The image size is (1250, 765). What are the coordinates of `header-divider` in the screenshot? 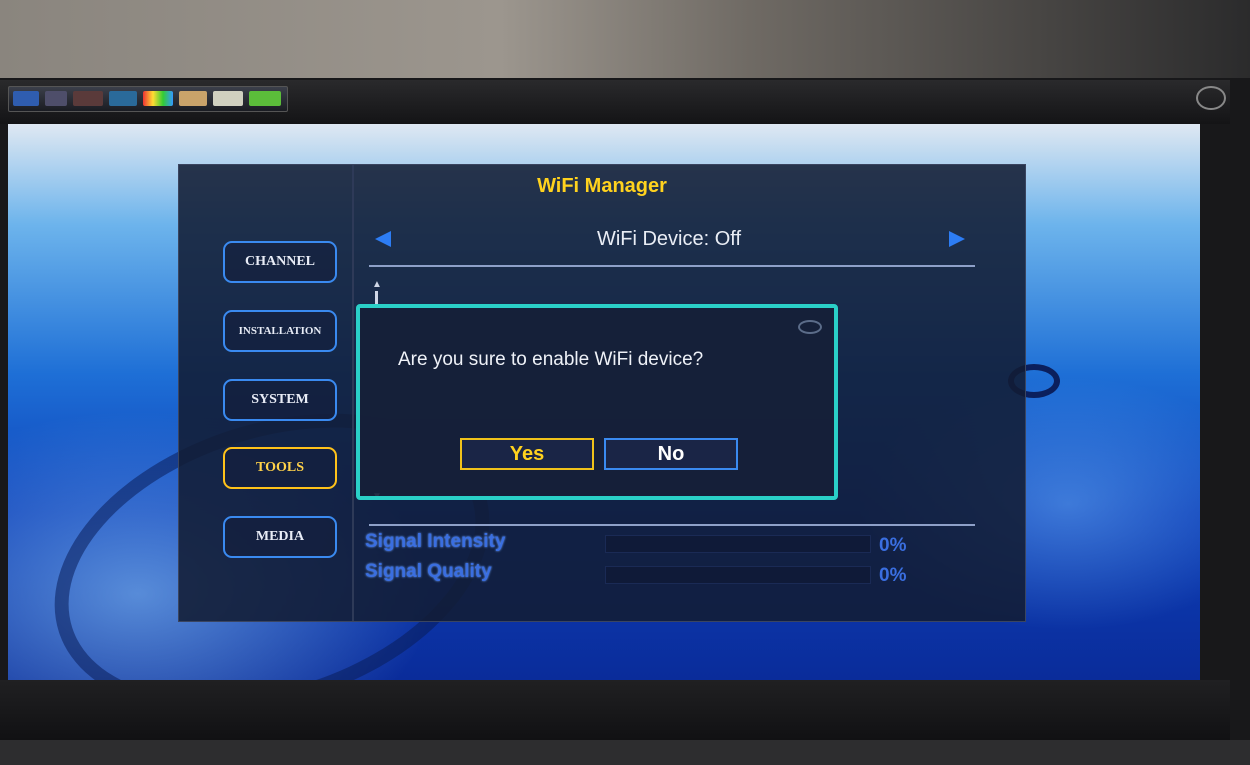 It's located at (672, 266).